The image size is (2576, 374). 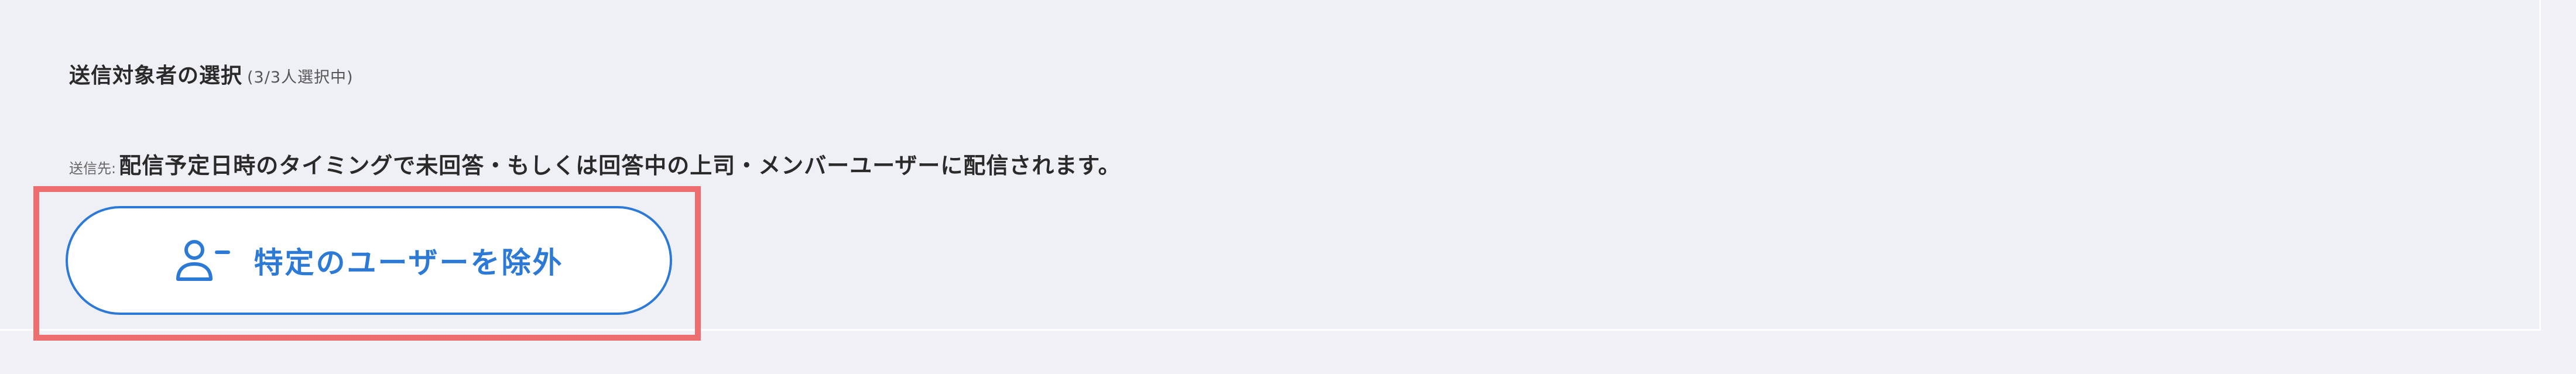 I want to click on exclude-users-label: 特定のユーザーを除外, so click(x=409, y=263).